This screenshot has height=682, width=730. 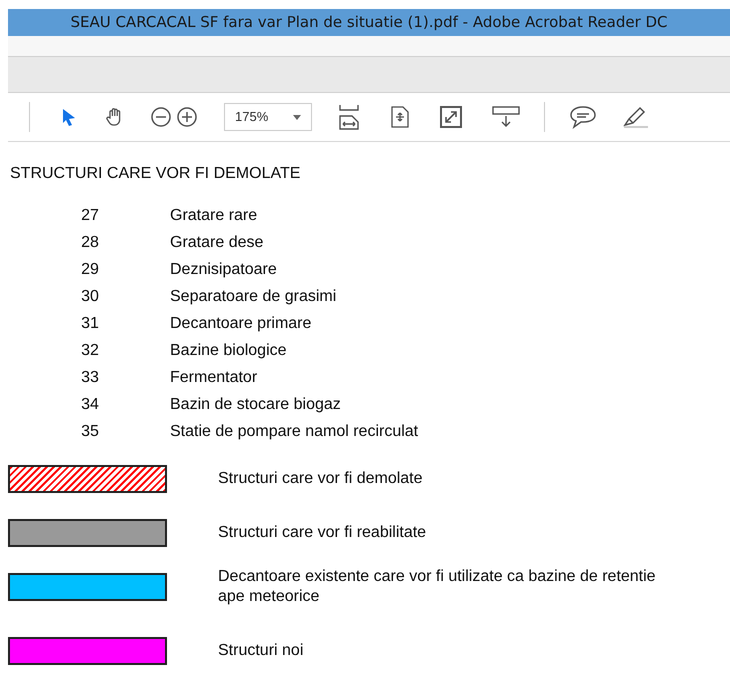 What do you see at coordinates (214, 378) in the screenshot?
I see `item-label: Fermentator` at bounding box center [214, 378].